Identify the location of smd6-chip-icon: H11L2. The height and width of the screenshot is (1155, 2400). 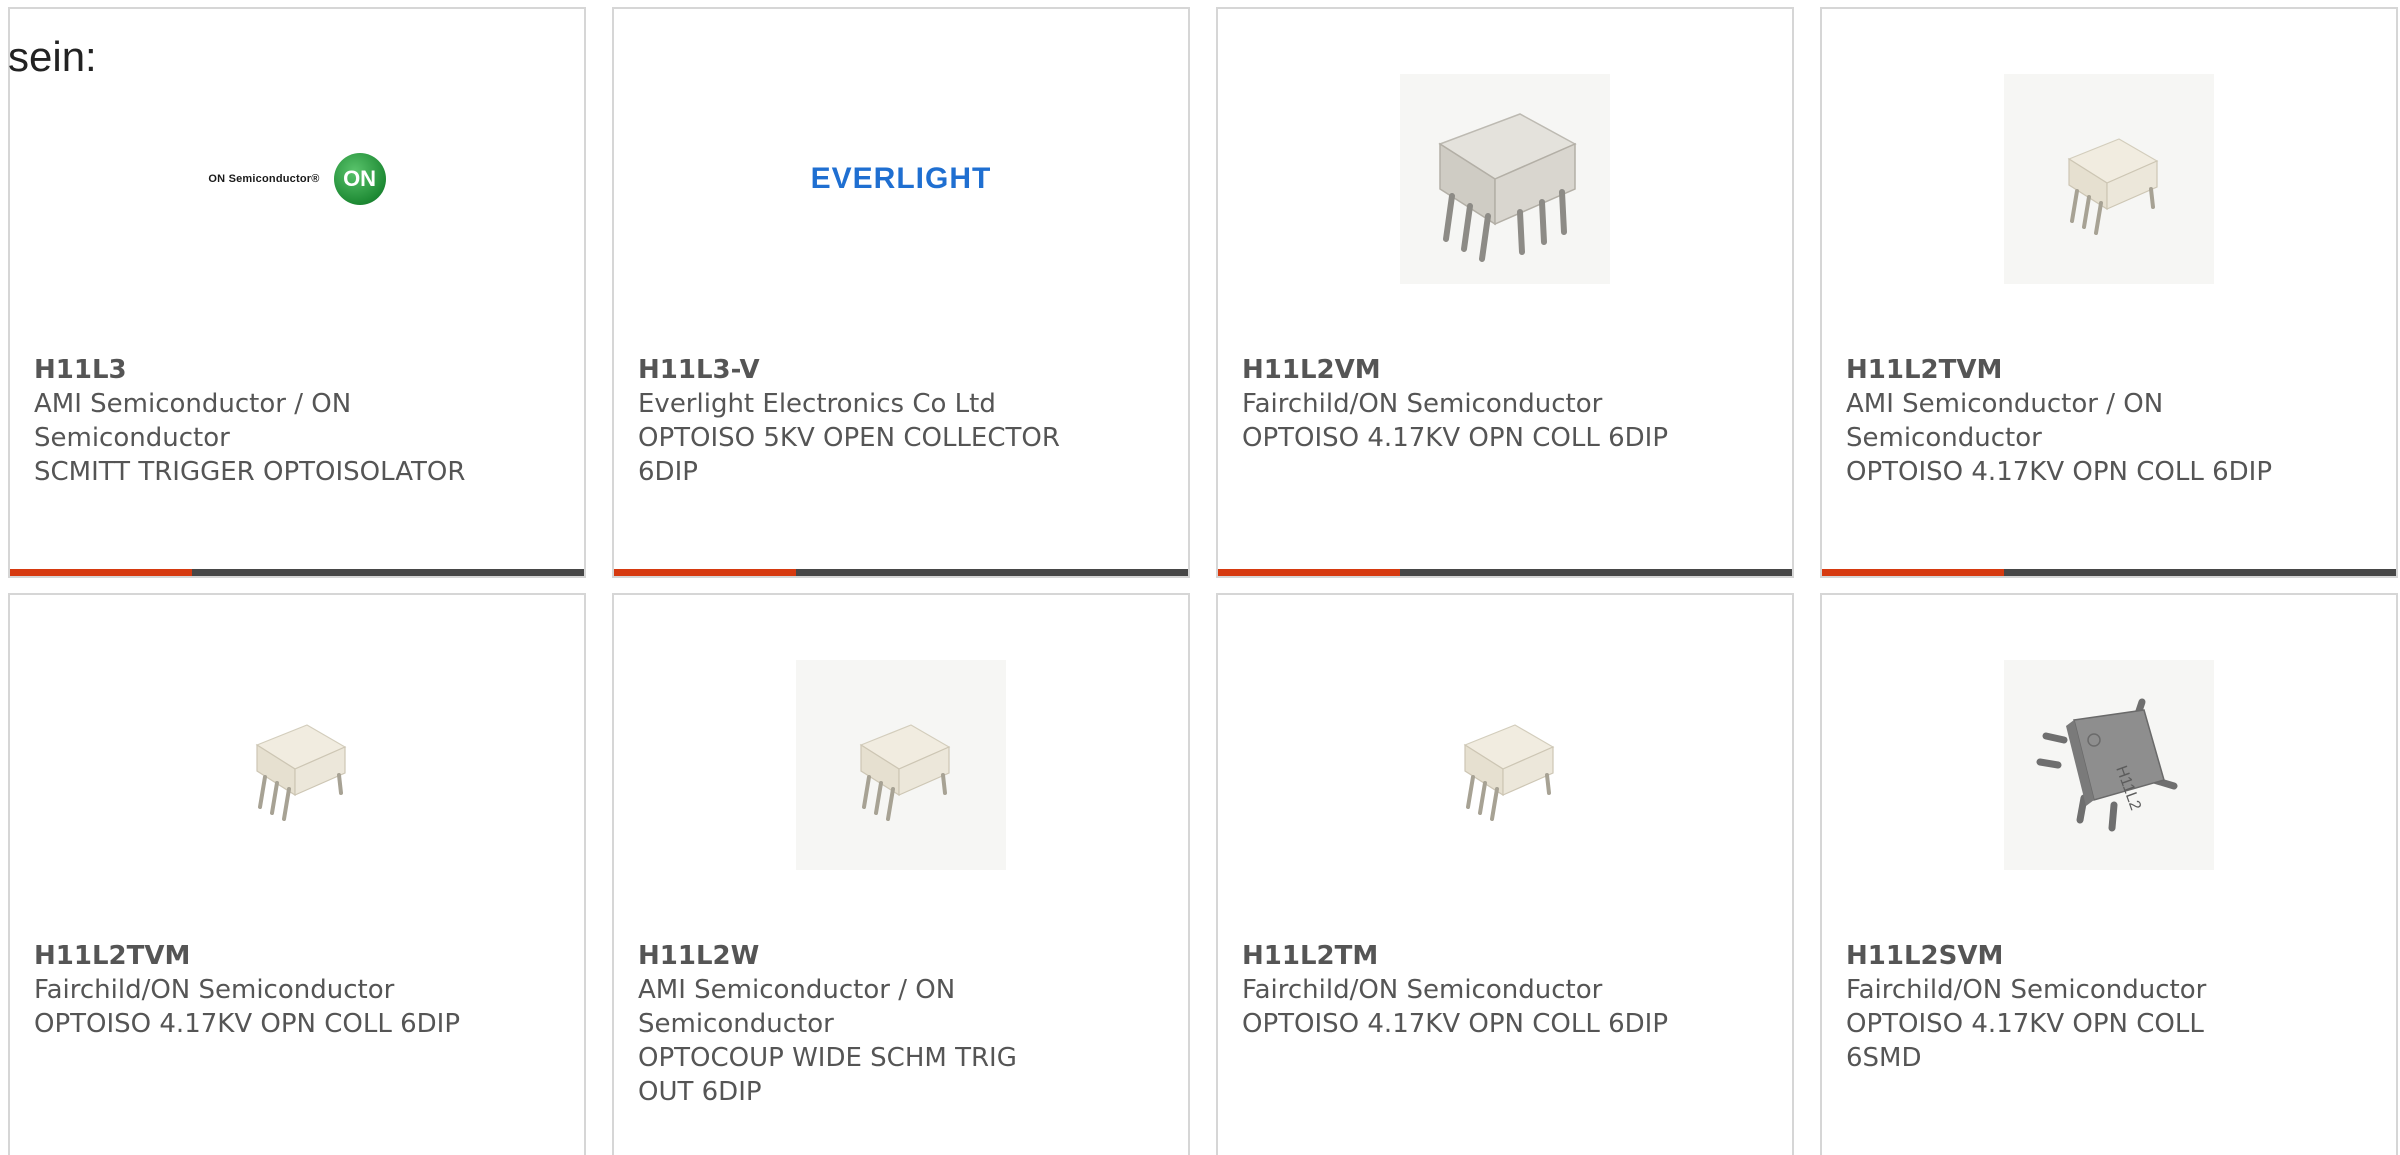
(2107, 765).